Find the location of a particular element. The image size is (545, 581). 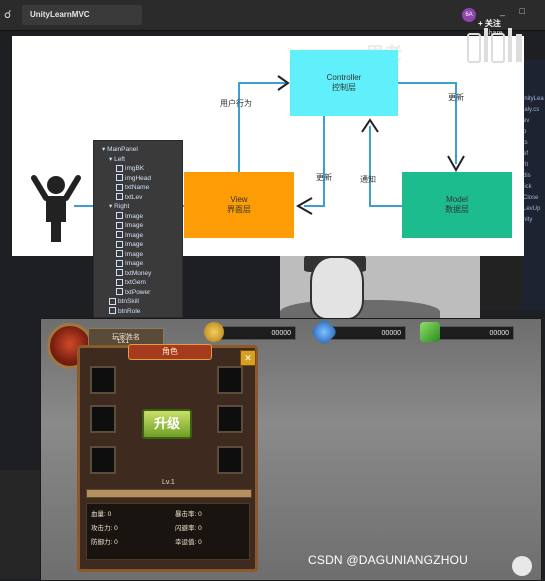

controller-en: Controller is located at coordinates (344, 77).